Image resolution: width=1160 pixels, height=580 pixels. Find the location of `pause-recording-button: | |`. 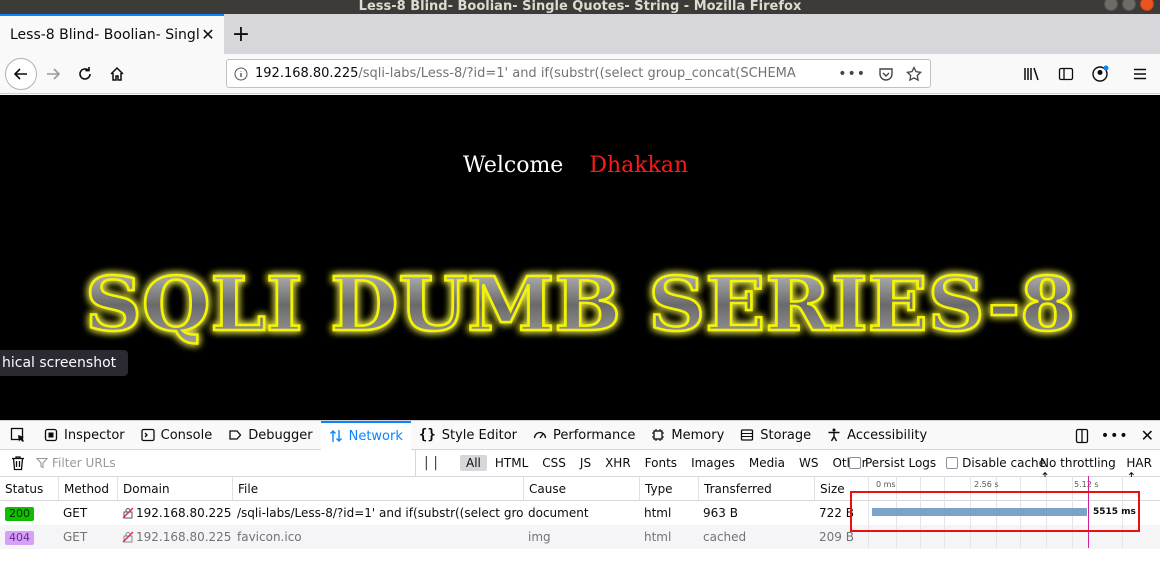

pause-recording-button: | | is located at coordinates (431, 463).